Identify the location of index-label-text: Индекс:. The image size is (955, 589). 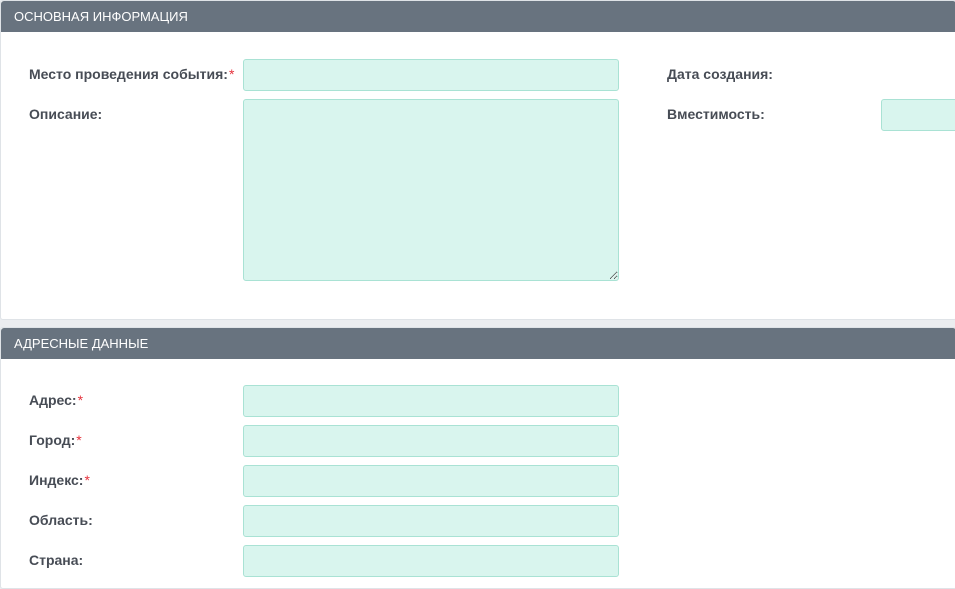
(56, 480).